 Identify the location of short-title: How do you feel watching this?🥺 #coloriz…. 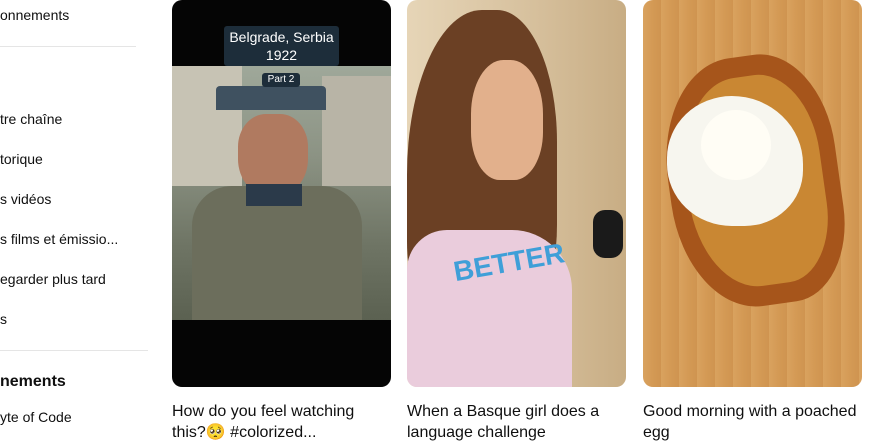
(281, 422).